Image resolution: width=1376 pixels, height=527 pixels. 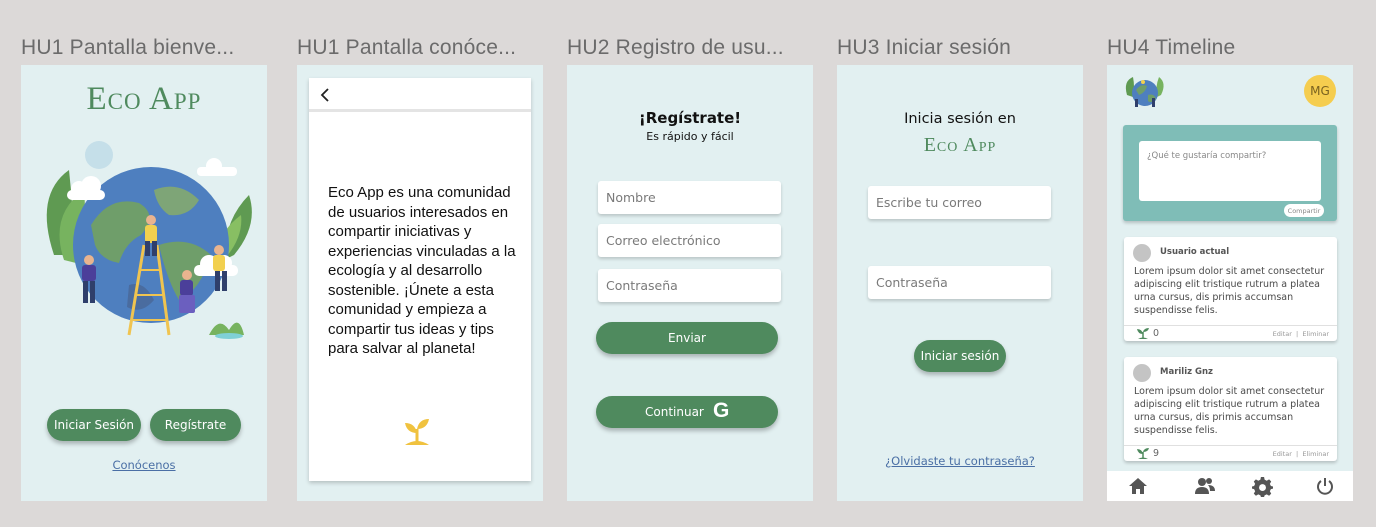 What do you see at coordinates (94, 425) in the screenshot?
I see `login-button: Iniciar Sesión` at bounding box center [94, 425].